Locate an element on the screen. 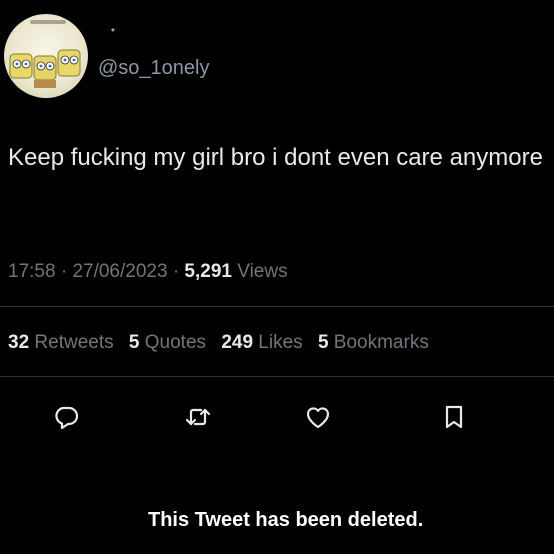 This screenshot has width=554, height=554. views-label: Views is located at coordinates (262, 271).